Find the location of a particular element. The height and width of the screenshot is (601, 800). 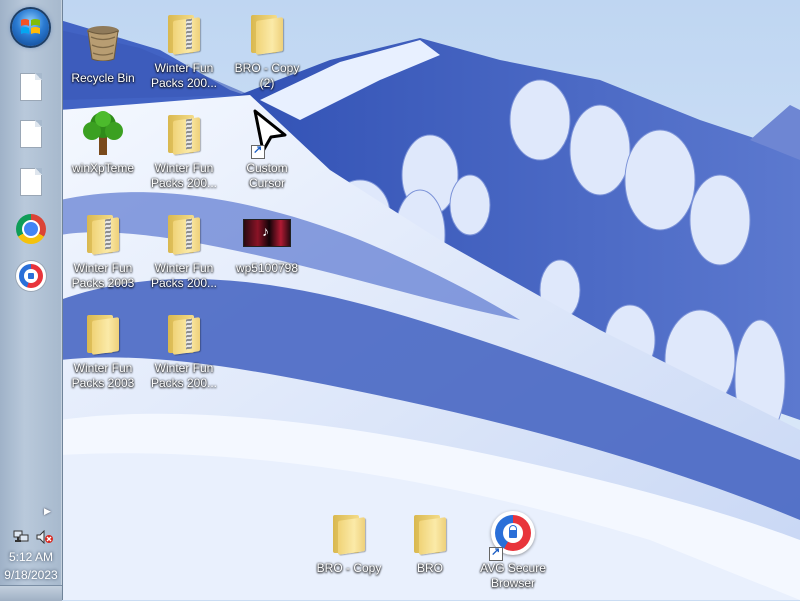

icon-label: winXpTeme is located at coordinates (103, 168).